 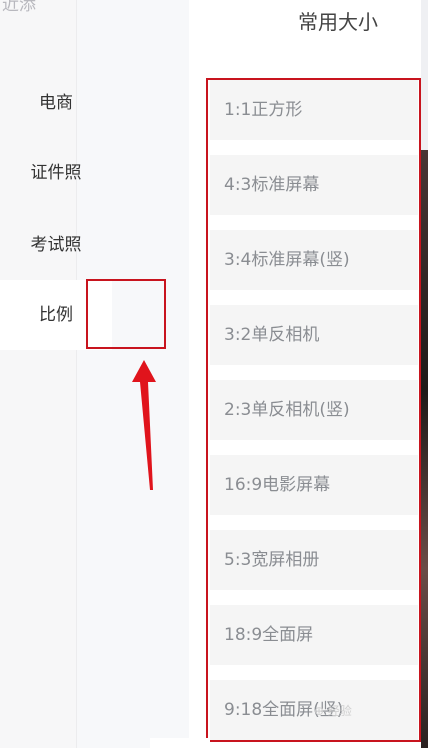 I want to click on option-1-1-square: 1:1正方形, so click(x=314, y=110).